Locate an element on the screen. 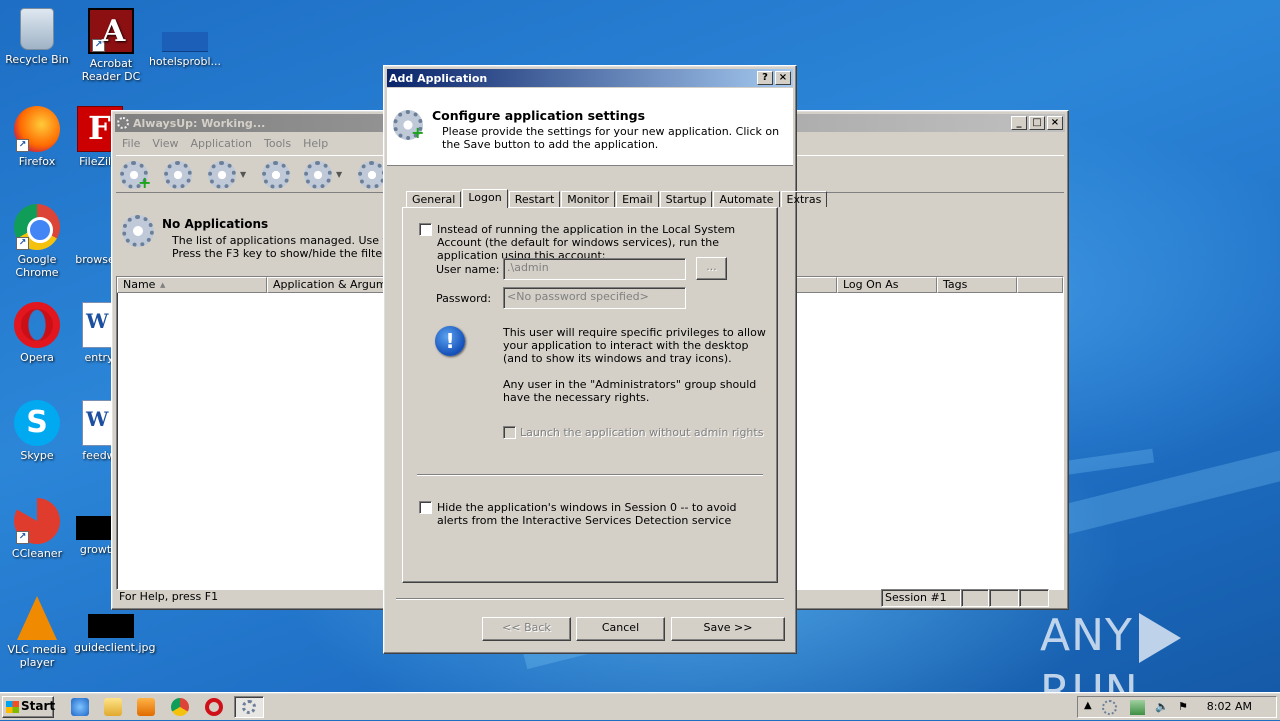 This screenshot has width=1280, height=721. edit-application-button is located at coordinates (179, 175).